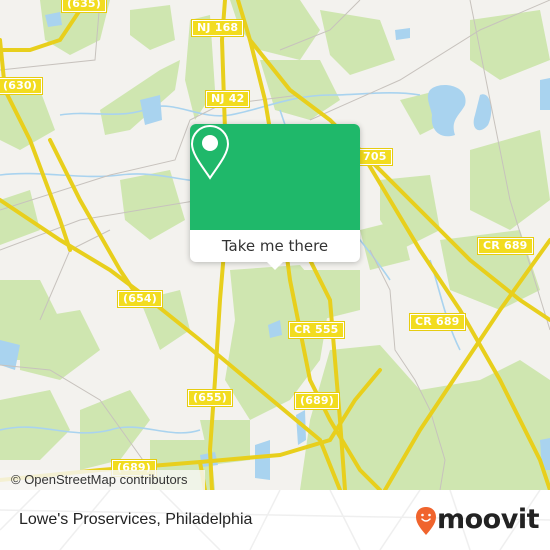 The image size is (550, 550). What do you see at coordinates (22, 86) in the screenshot?
I see `road-label-cr630: (630)` at bounding box center [22, 86].